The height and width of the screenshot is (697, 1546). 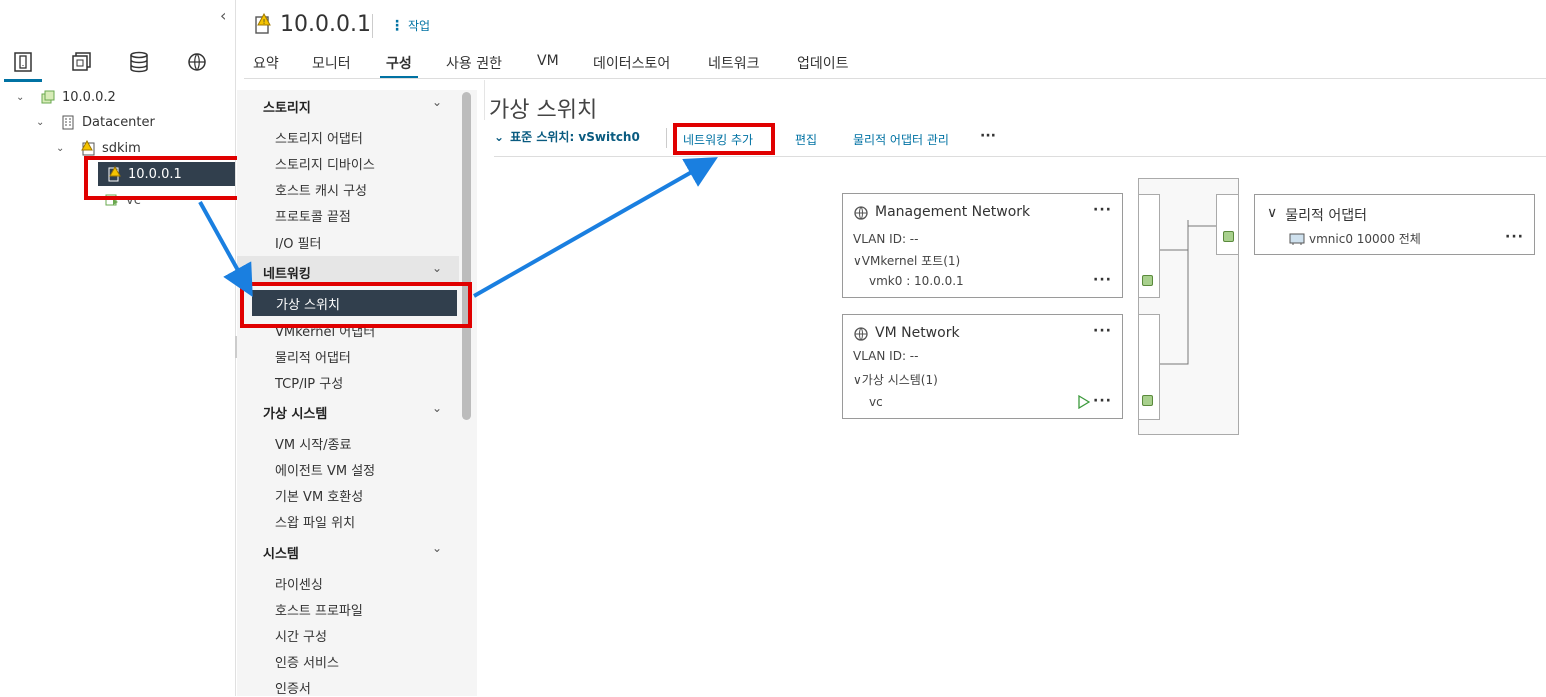 What do you see at coordinates (356, 305) in the screenshot?
I see `highlight-virtual-switch` at bounding box center [356, 305].